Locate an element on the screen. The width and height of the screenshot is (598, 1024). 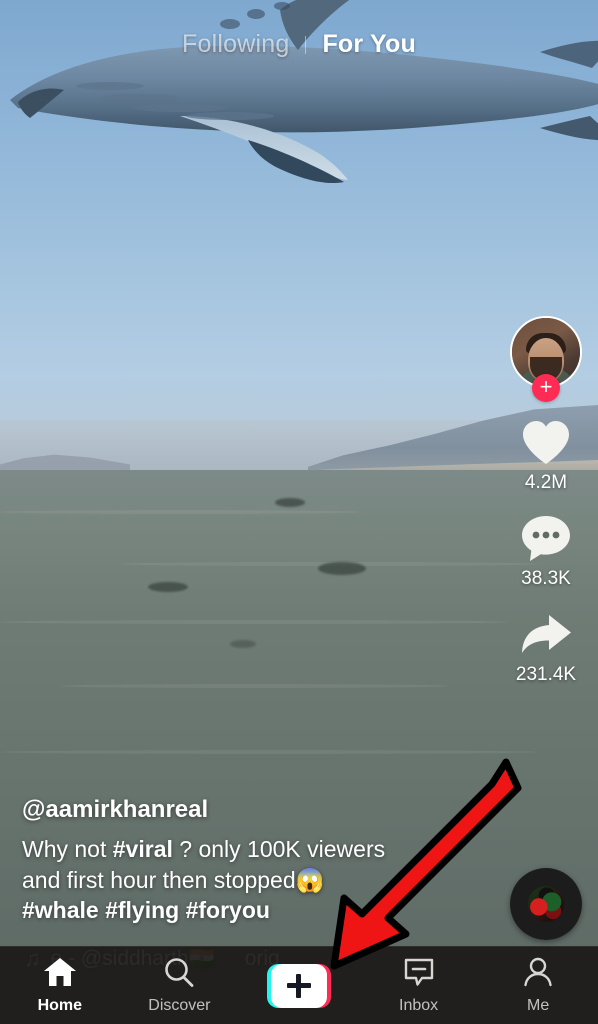
comment-icon is located at coordinates (546, 539).